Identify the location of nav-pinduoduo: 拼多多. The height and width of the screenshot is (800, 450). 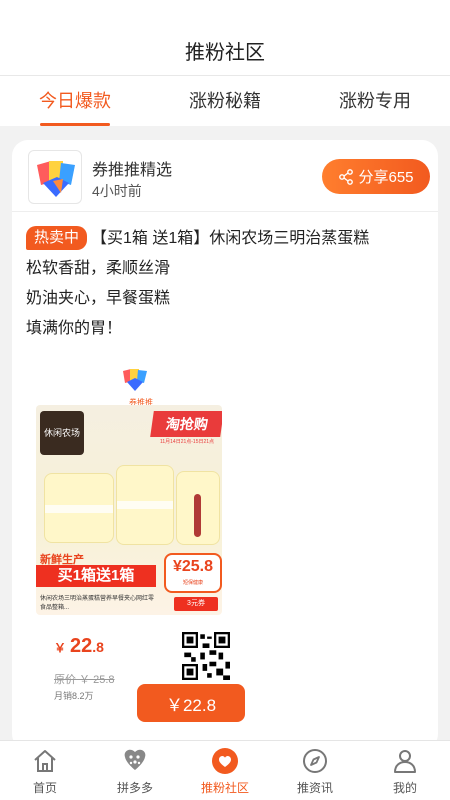
(135, 770).